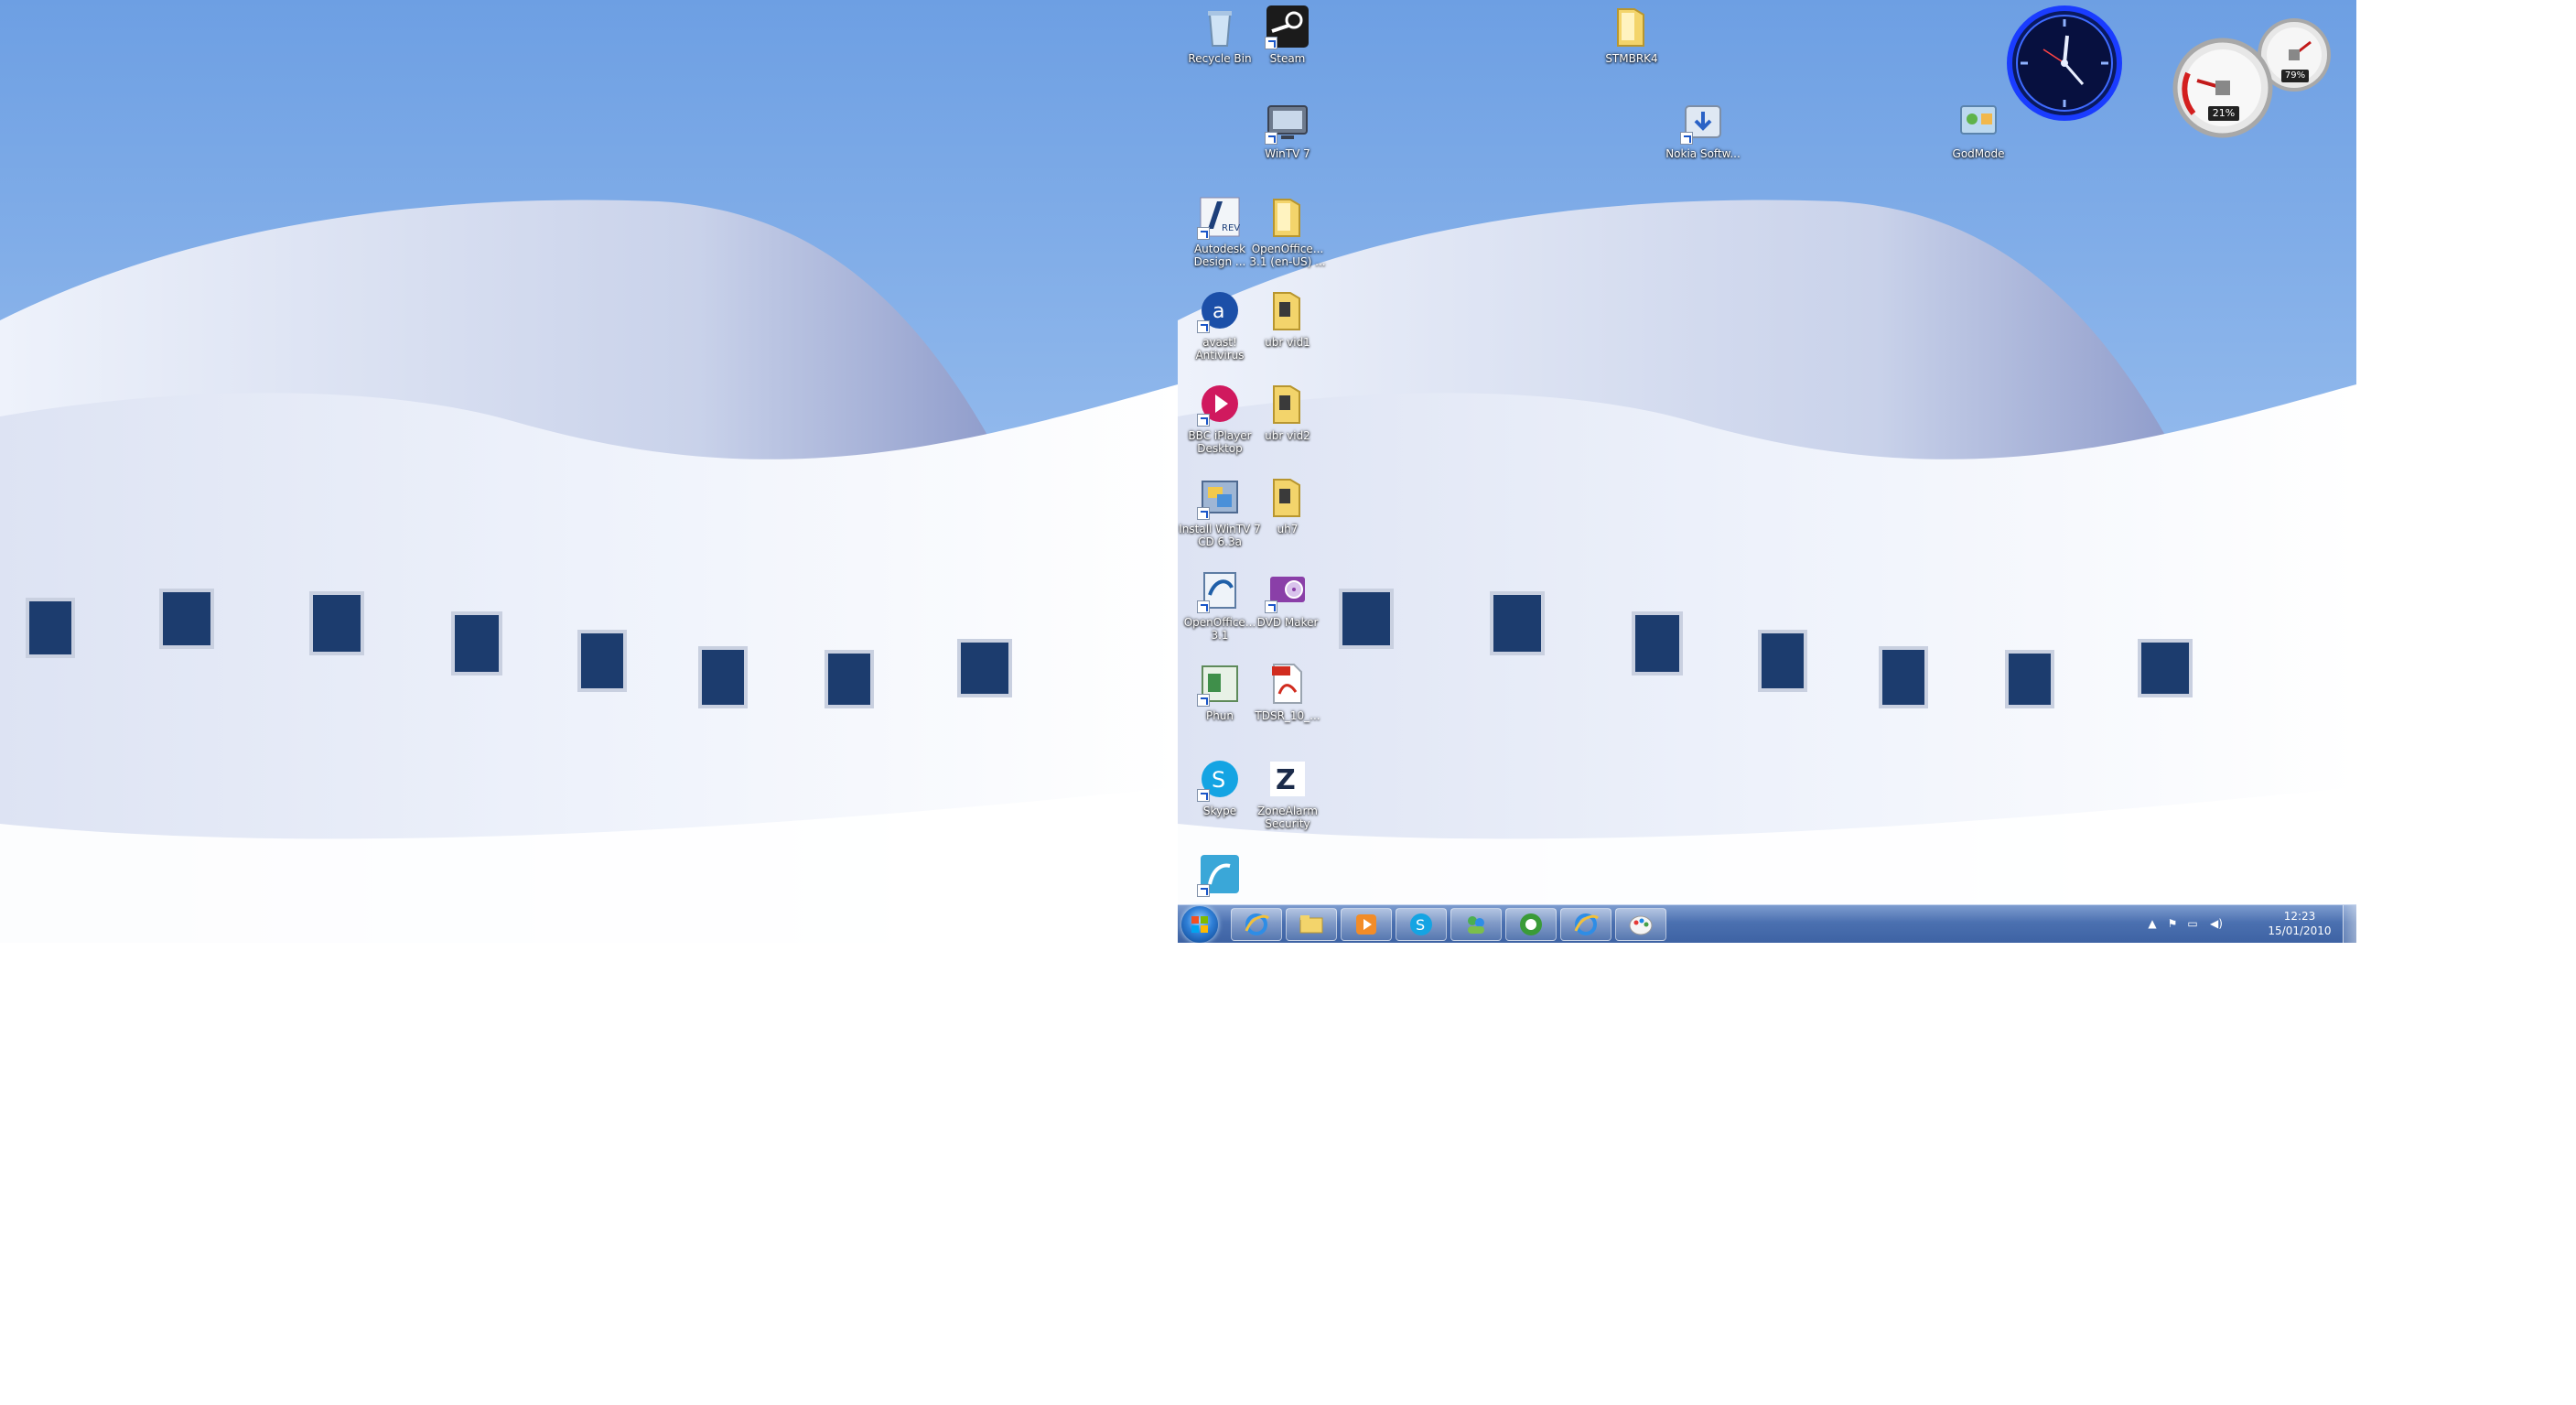 This screenshot has height=1405, width=2576. Describe the element at coordinates (1287, 590) in the screenshot. I see `dvd-maker-icon` at that location.